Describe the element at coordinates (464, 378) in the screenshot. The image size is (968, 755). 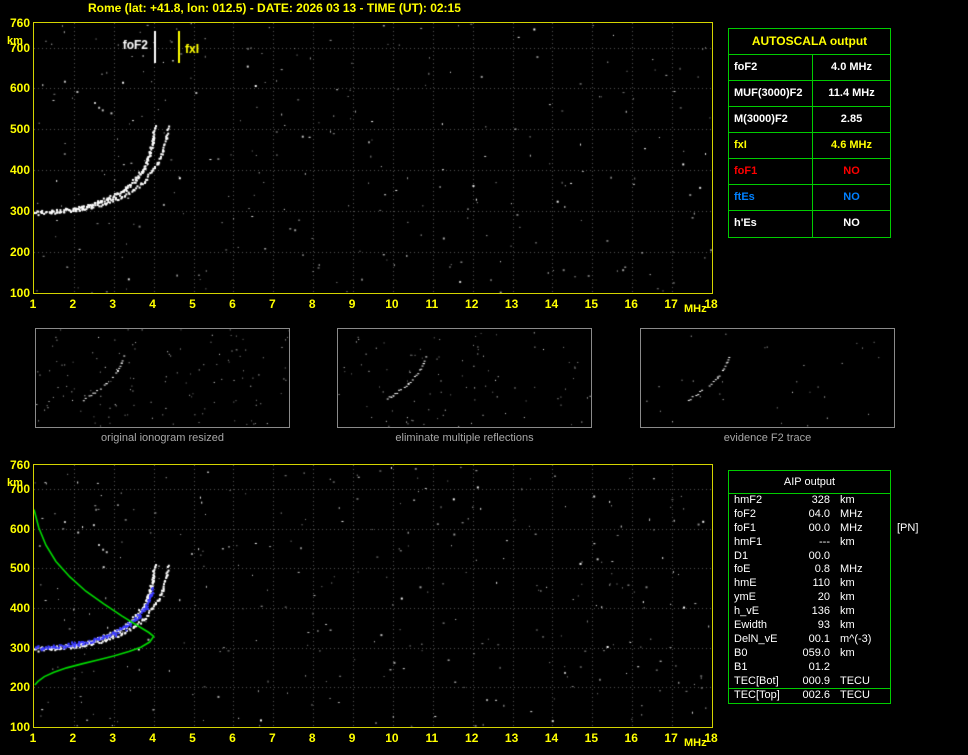
I see `thumbnail-multiple-reflections` at that location.